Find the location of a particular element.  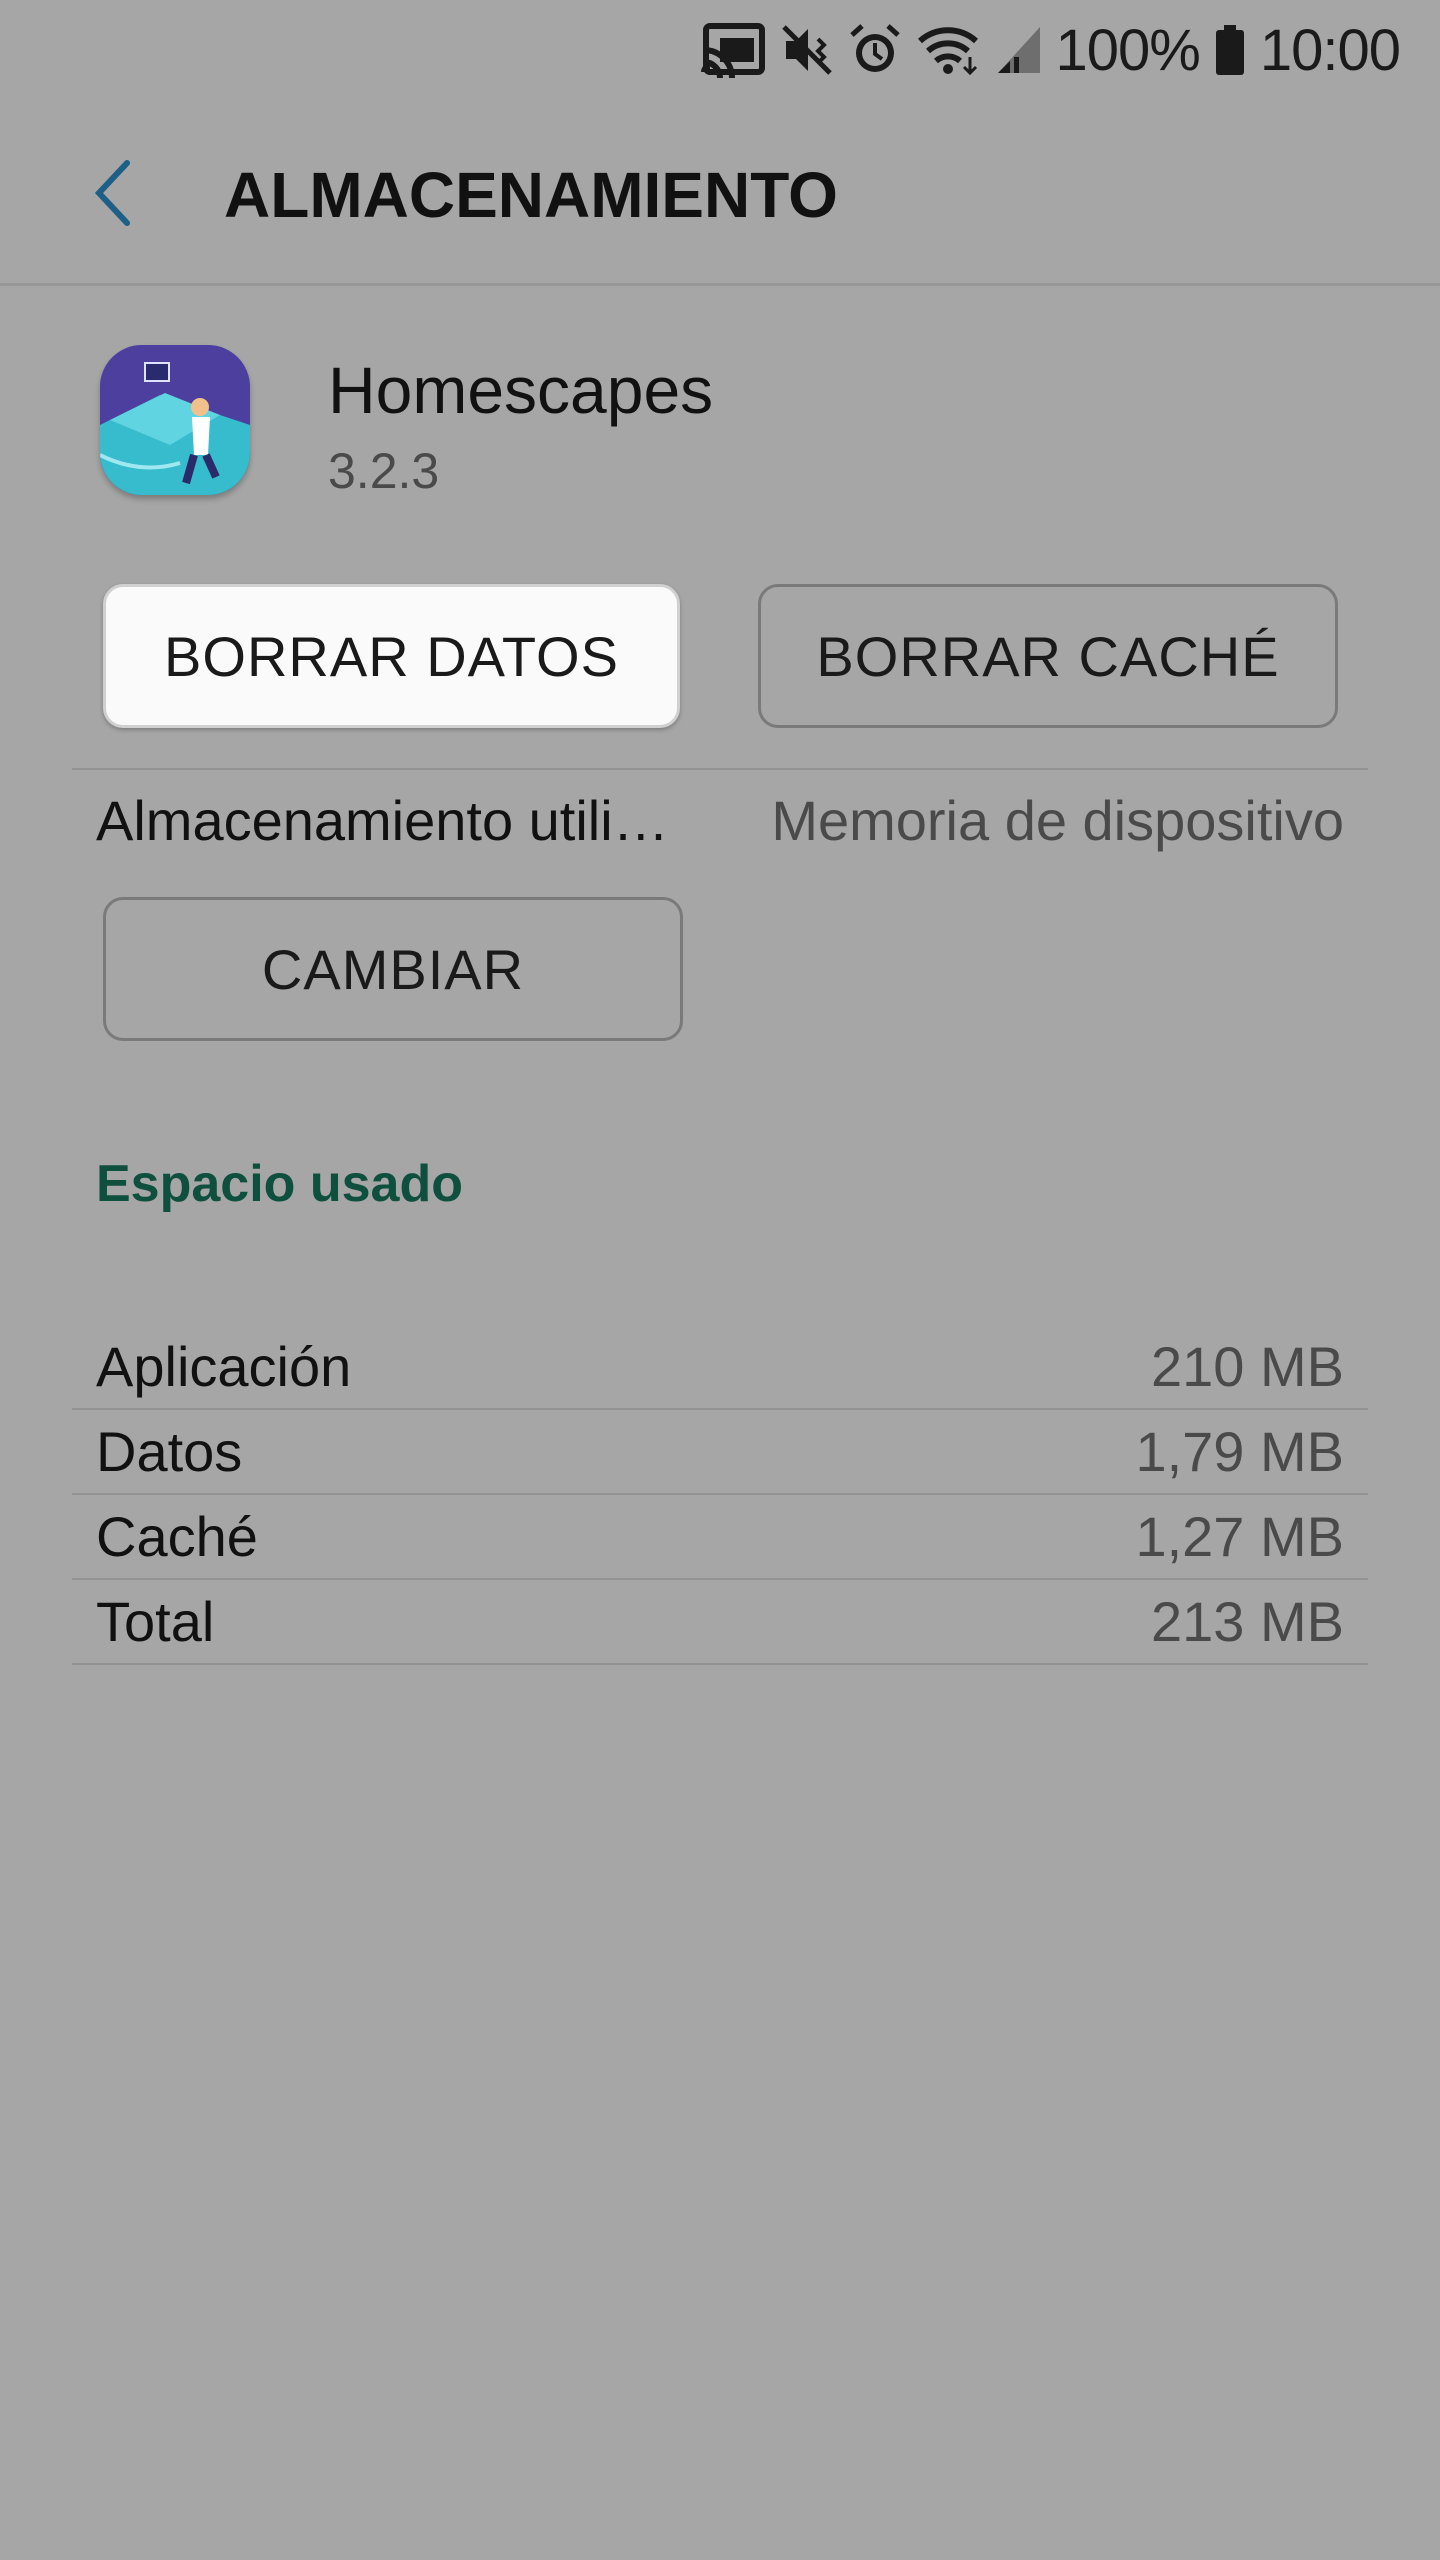

table-row: Caché 1,27 MB is located at coordinates (720, 1537).